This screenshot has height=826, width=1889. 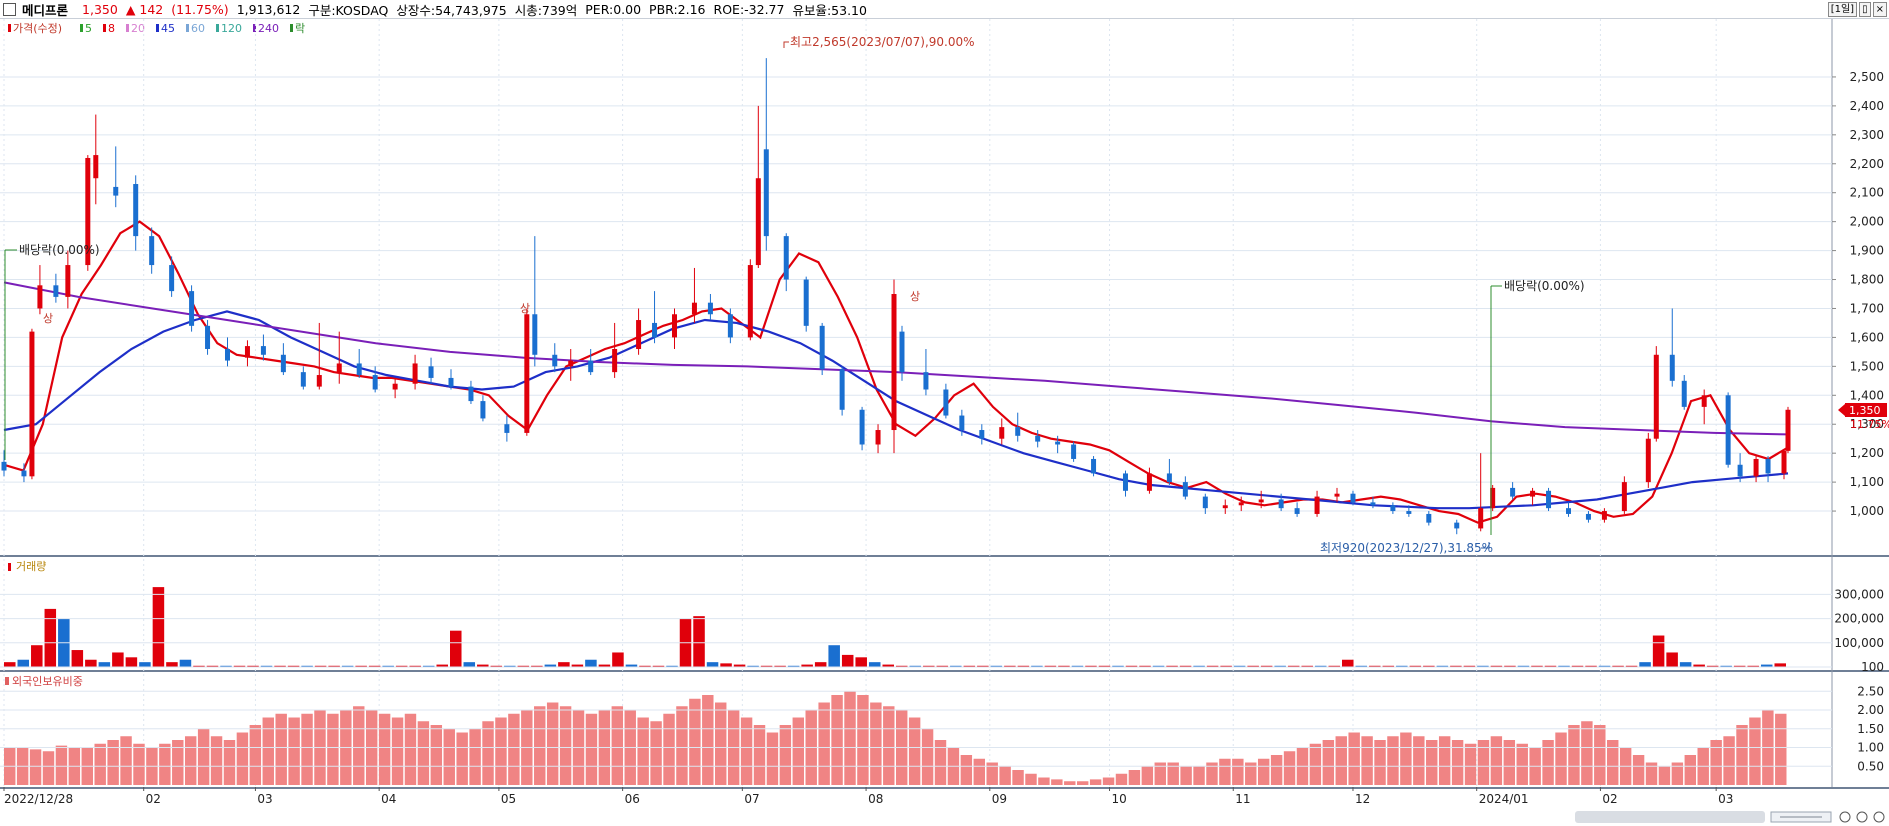 I want to click on price-tick-label: 2,200, so click(x=1867, y=164).